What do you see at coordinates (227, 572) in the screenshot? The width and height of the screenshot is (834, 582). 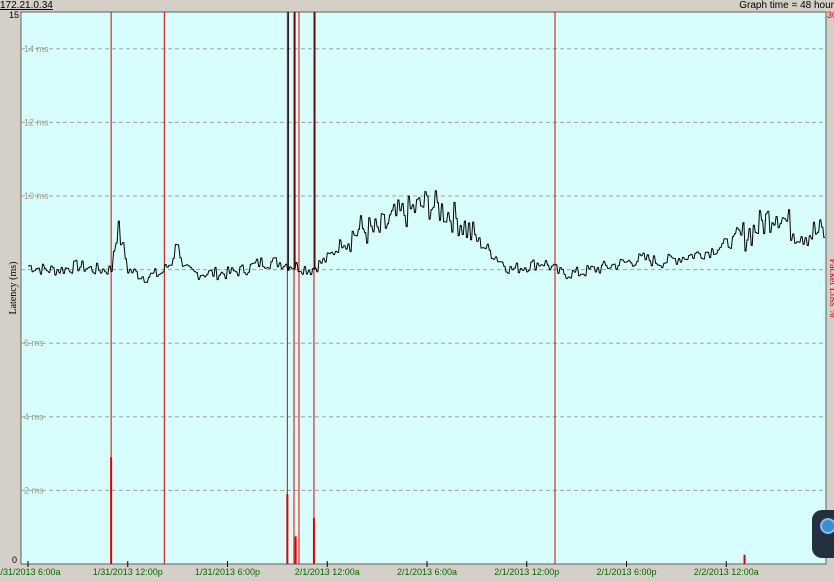 I see `x-tick-label: 1/31/2013 6:00p` at bounding box center [227, 572].